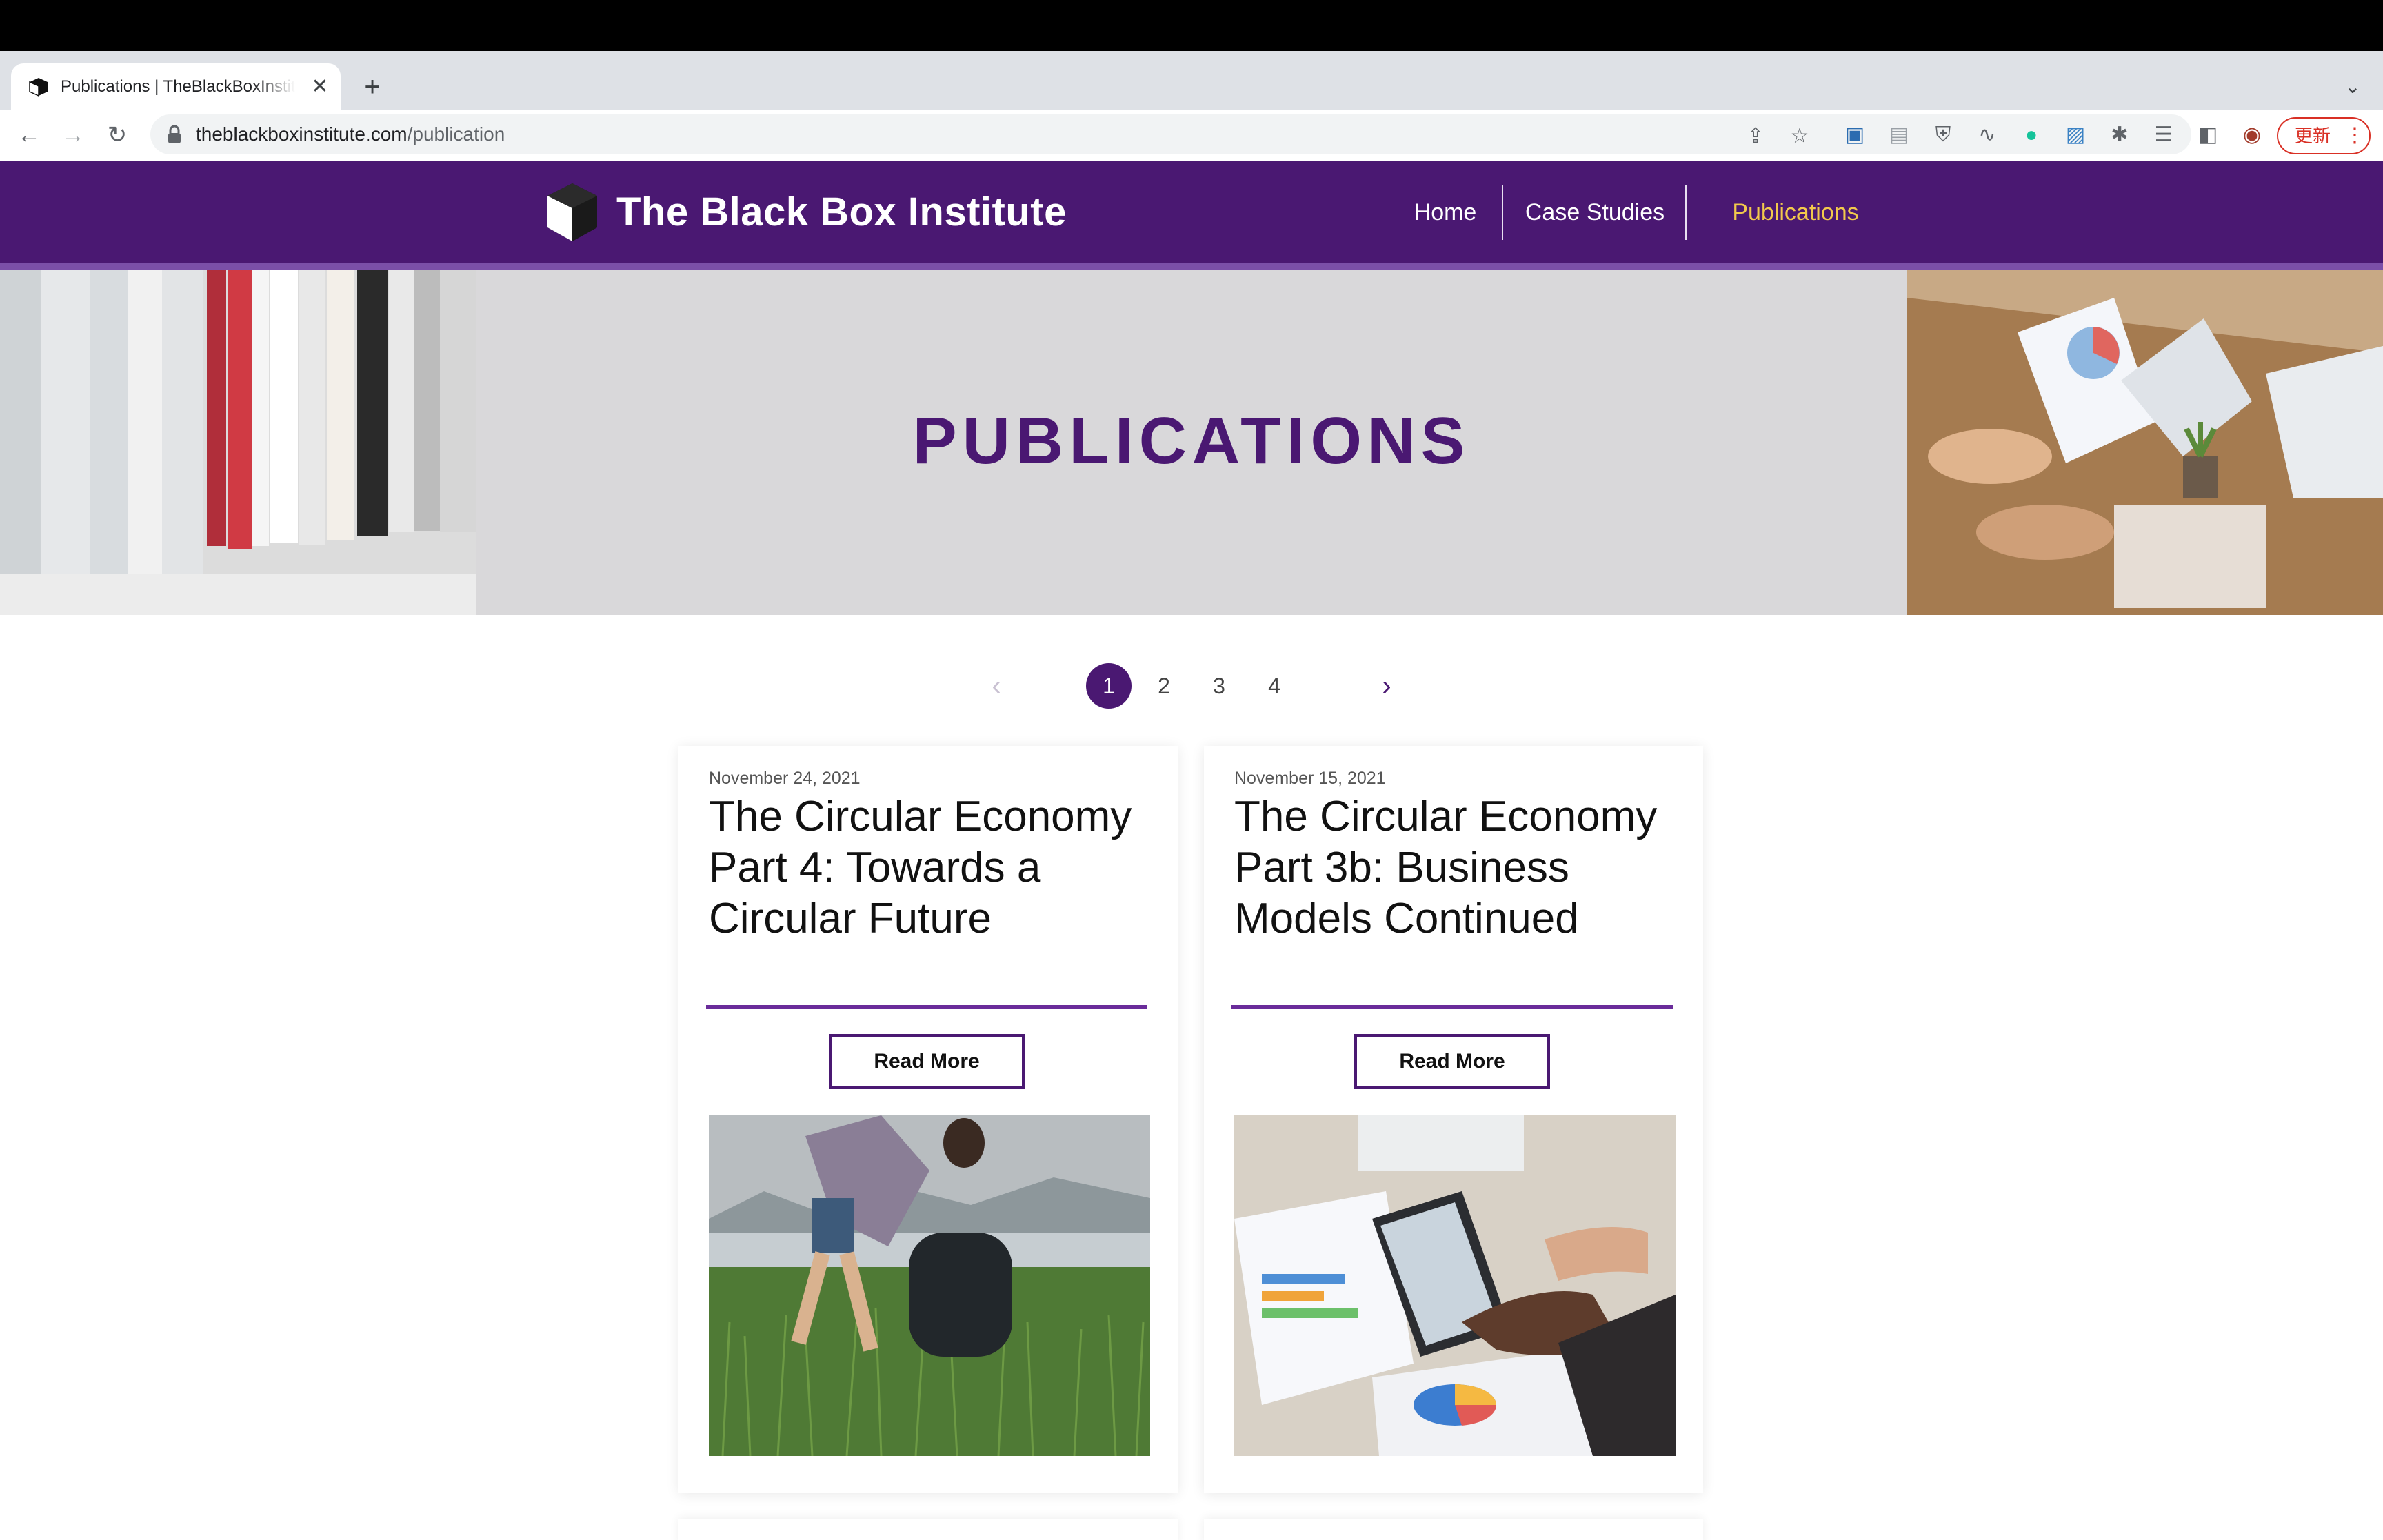 The width and height of the screenshot is (2383, 1540). What do you see at coordinates (2208, 135) in the screenshot?
I see `side-panel-icon: ◧` at bounding box center [2208, 135].